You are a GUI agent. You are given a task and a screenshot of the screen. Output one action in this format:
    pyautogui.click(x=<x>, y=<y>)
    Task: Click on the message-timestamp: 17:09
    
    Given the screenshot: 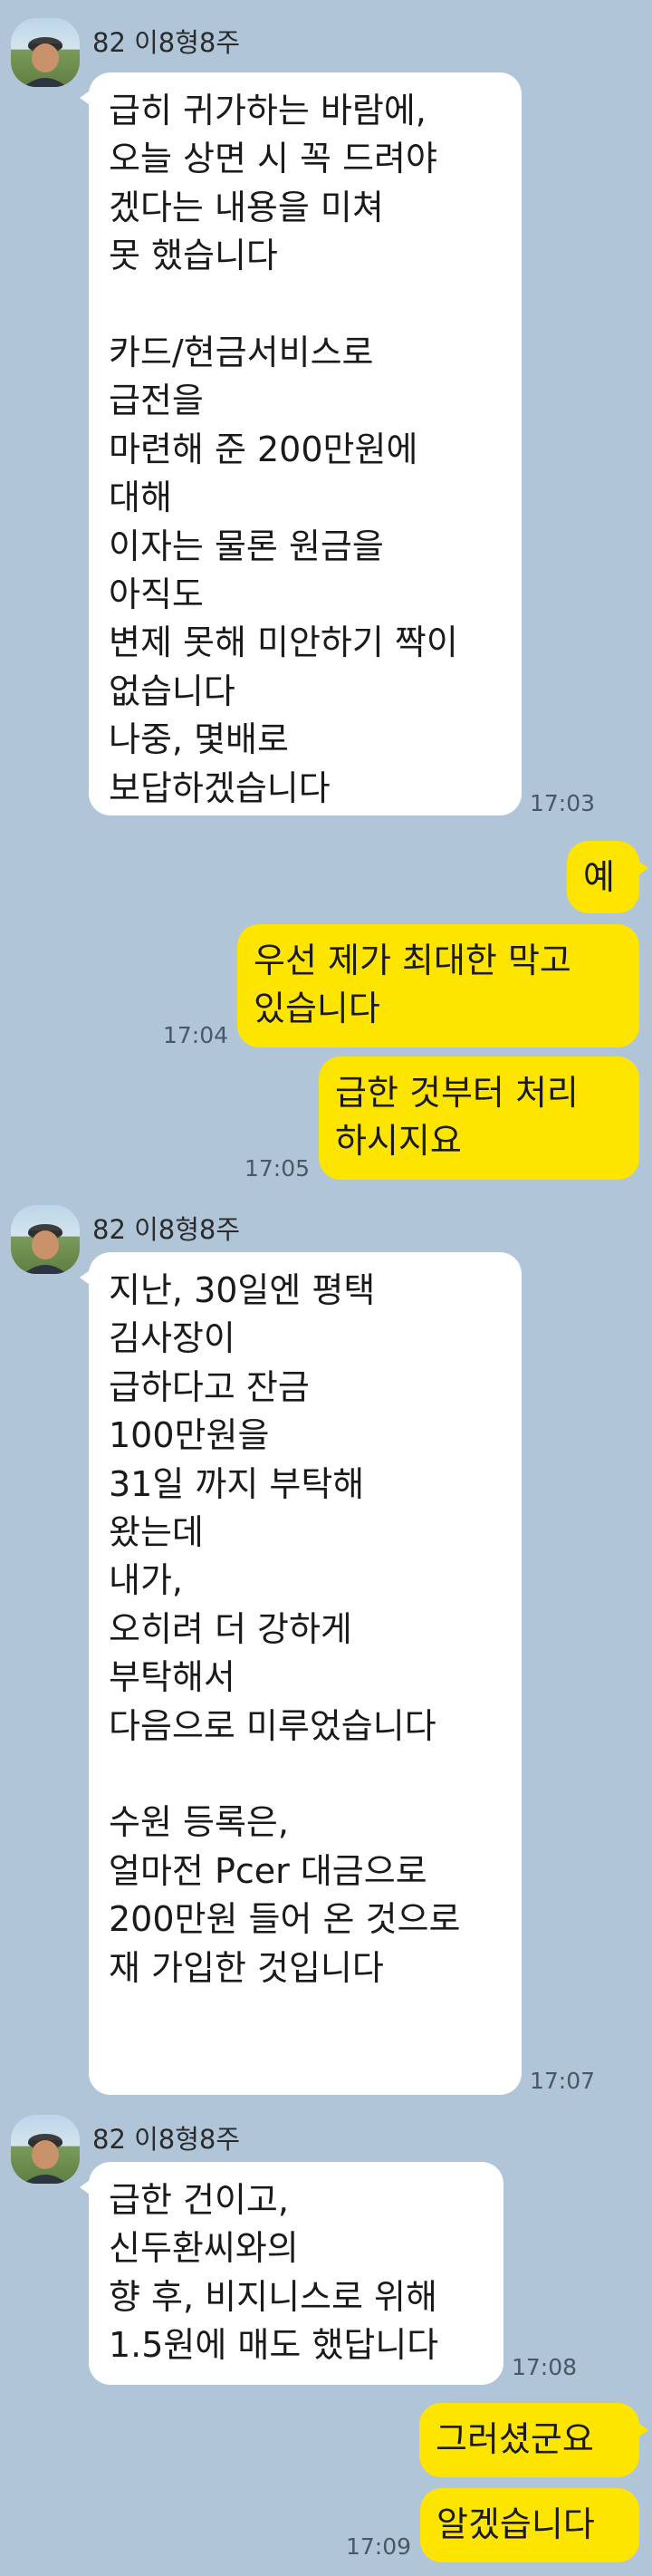 What is the action you would take?
    pyautogui.click(x=379, y=2546)
    